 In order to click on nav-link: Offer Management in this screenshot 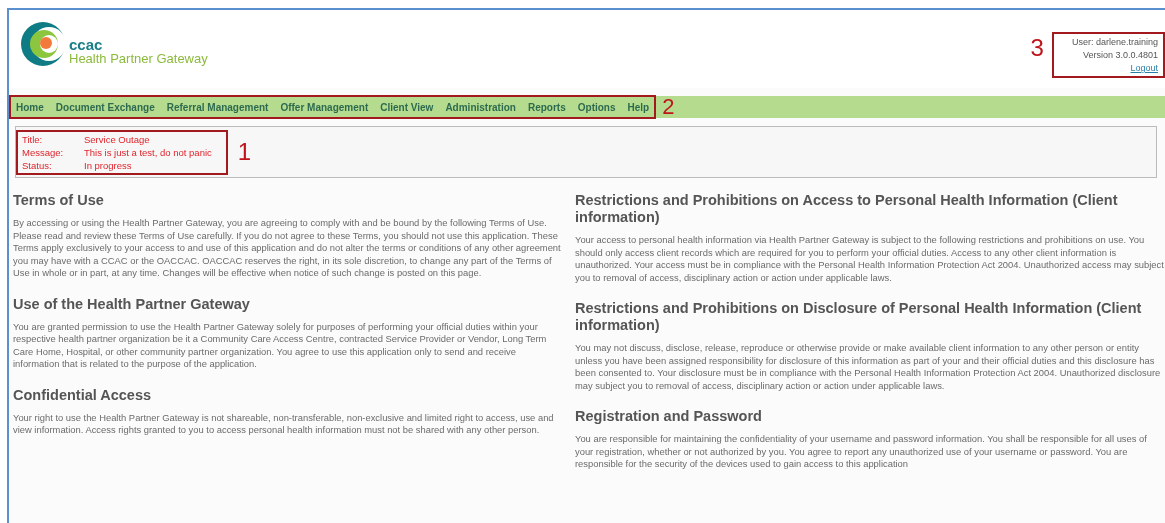, I will do `click(324, 107)`.